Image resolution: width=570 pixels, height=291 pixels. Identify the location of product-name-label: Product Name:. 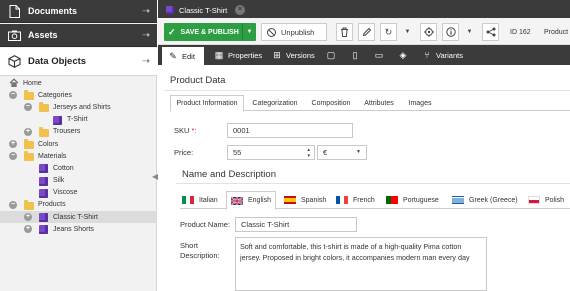
(205, 224).